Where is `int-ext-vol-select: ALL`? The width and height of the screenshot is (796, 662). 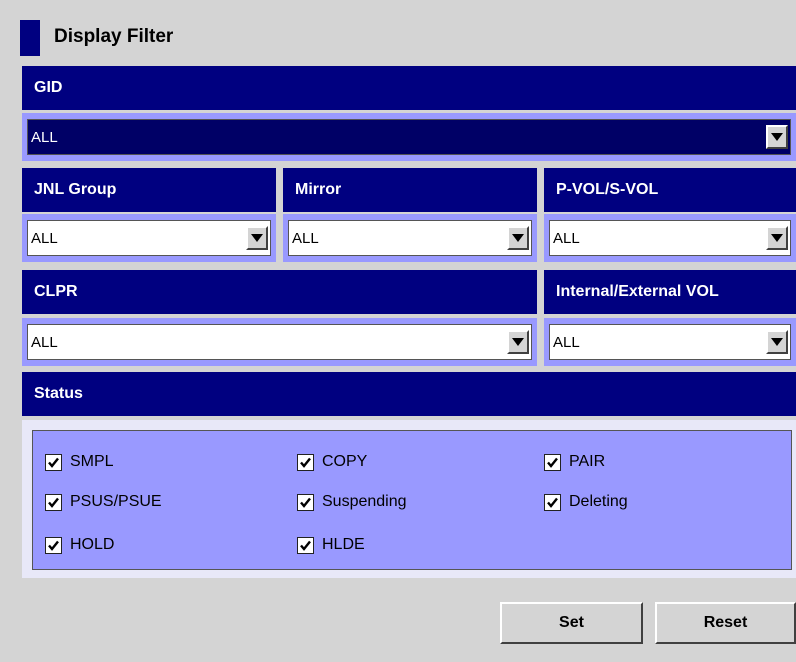
int-ext-vol-select: ALL is located at coordinates (670, 342).